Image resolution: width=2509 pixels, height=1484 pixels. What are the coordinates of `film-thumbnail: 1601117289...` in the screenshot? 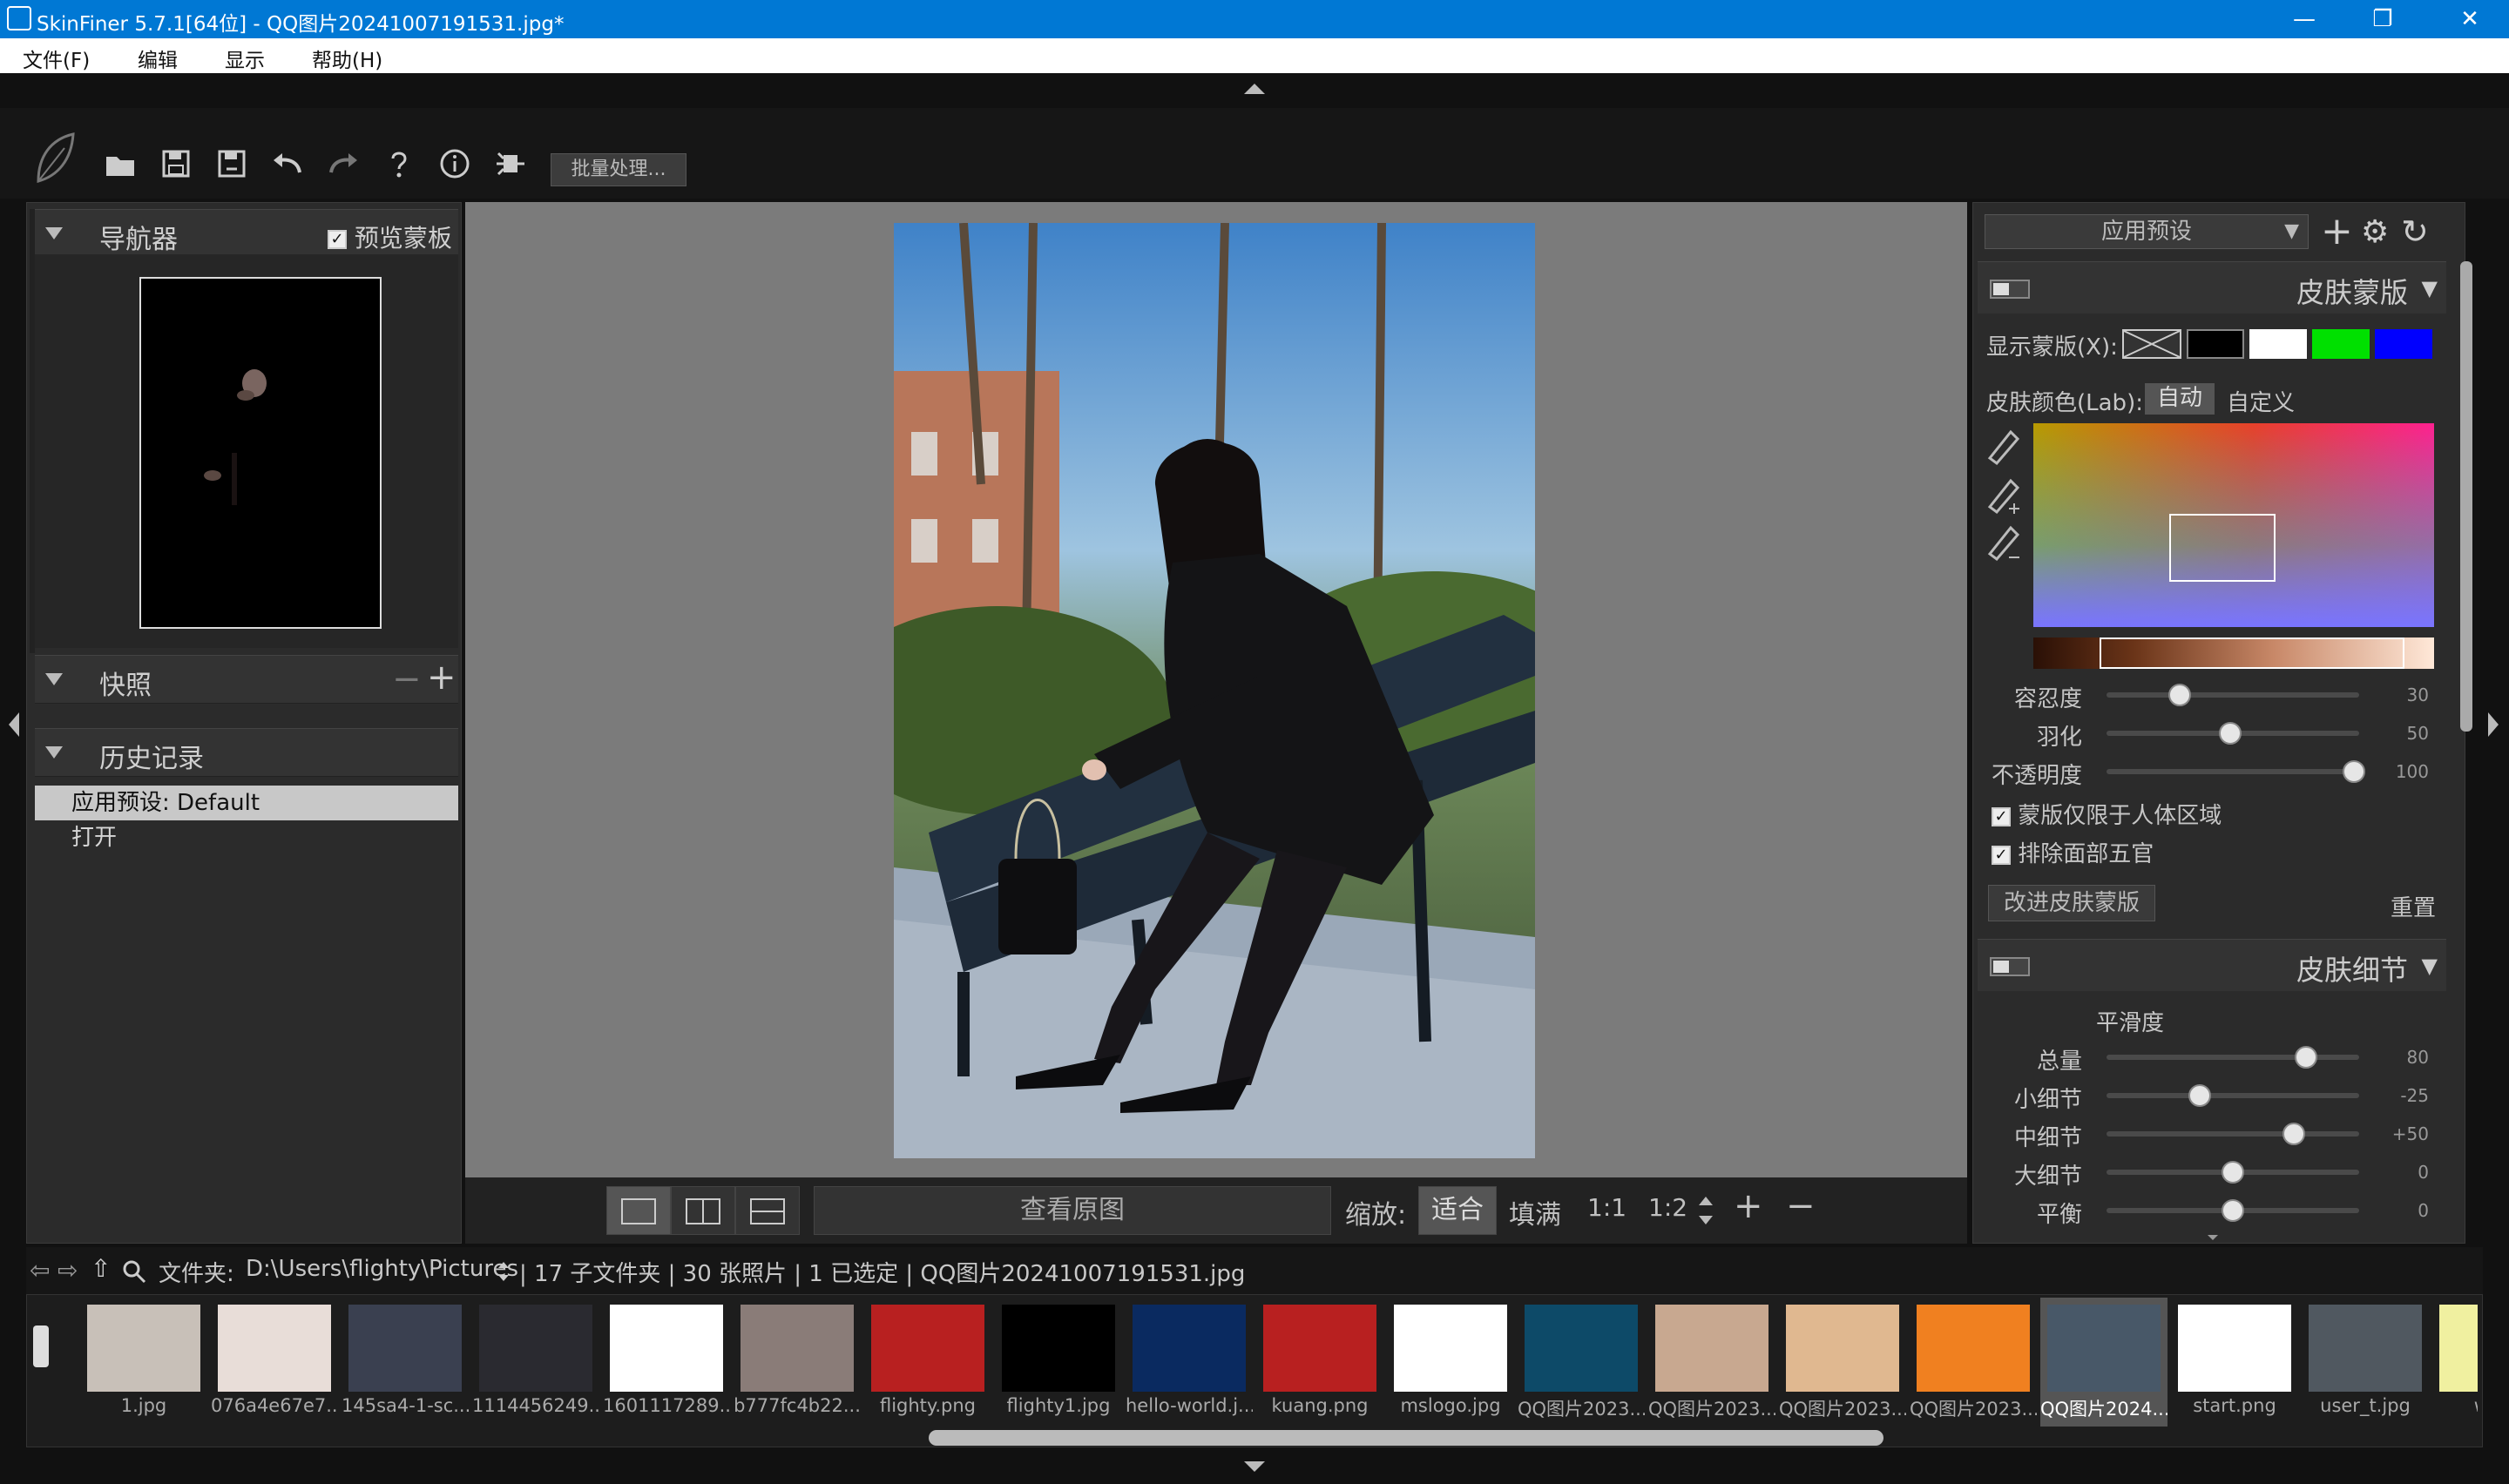 It's located at (666, 1362).